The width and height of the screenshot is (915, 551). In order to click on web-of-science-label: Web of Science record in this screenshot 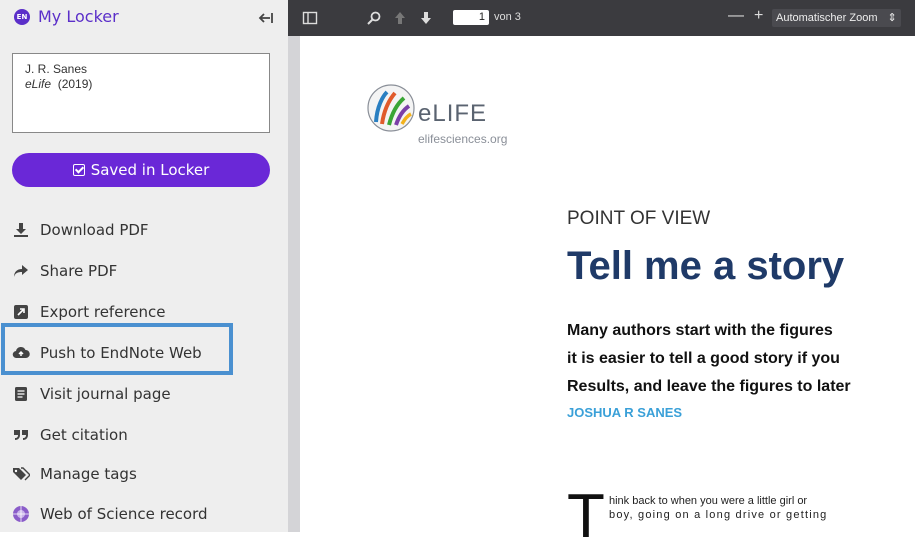, I will do `click(124, 514)`.